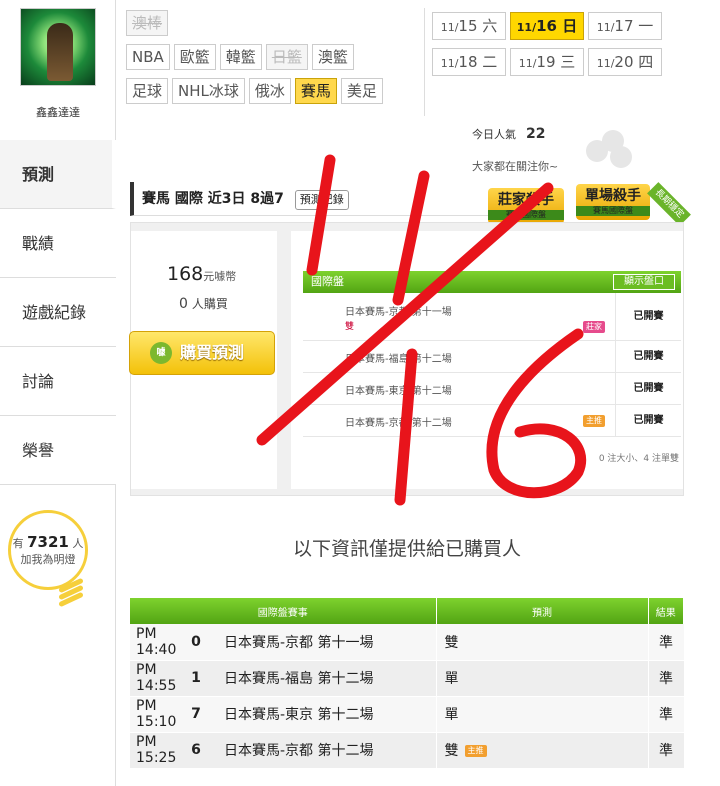 The image size is (720, 786). What do you see at coordinates (669, 204) in the screenshot?
I see `stable-ribbon: 長期穩定` at bounding box center [669, 204].